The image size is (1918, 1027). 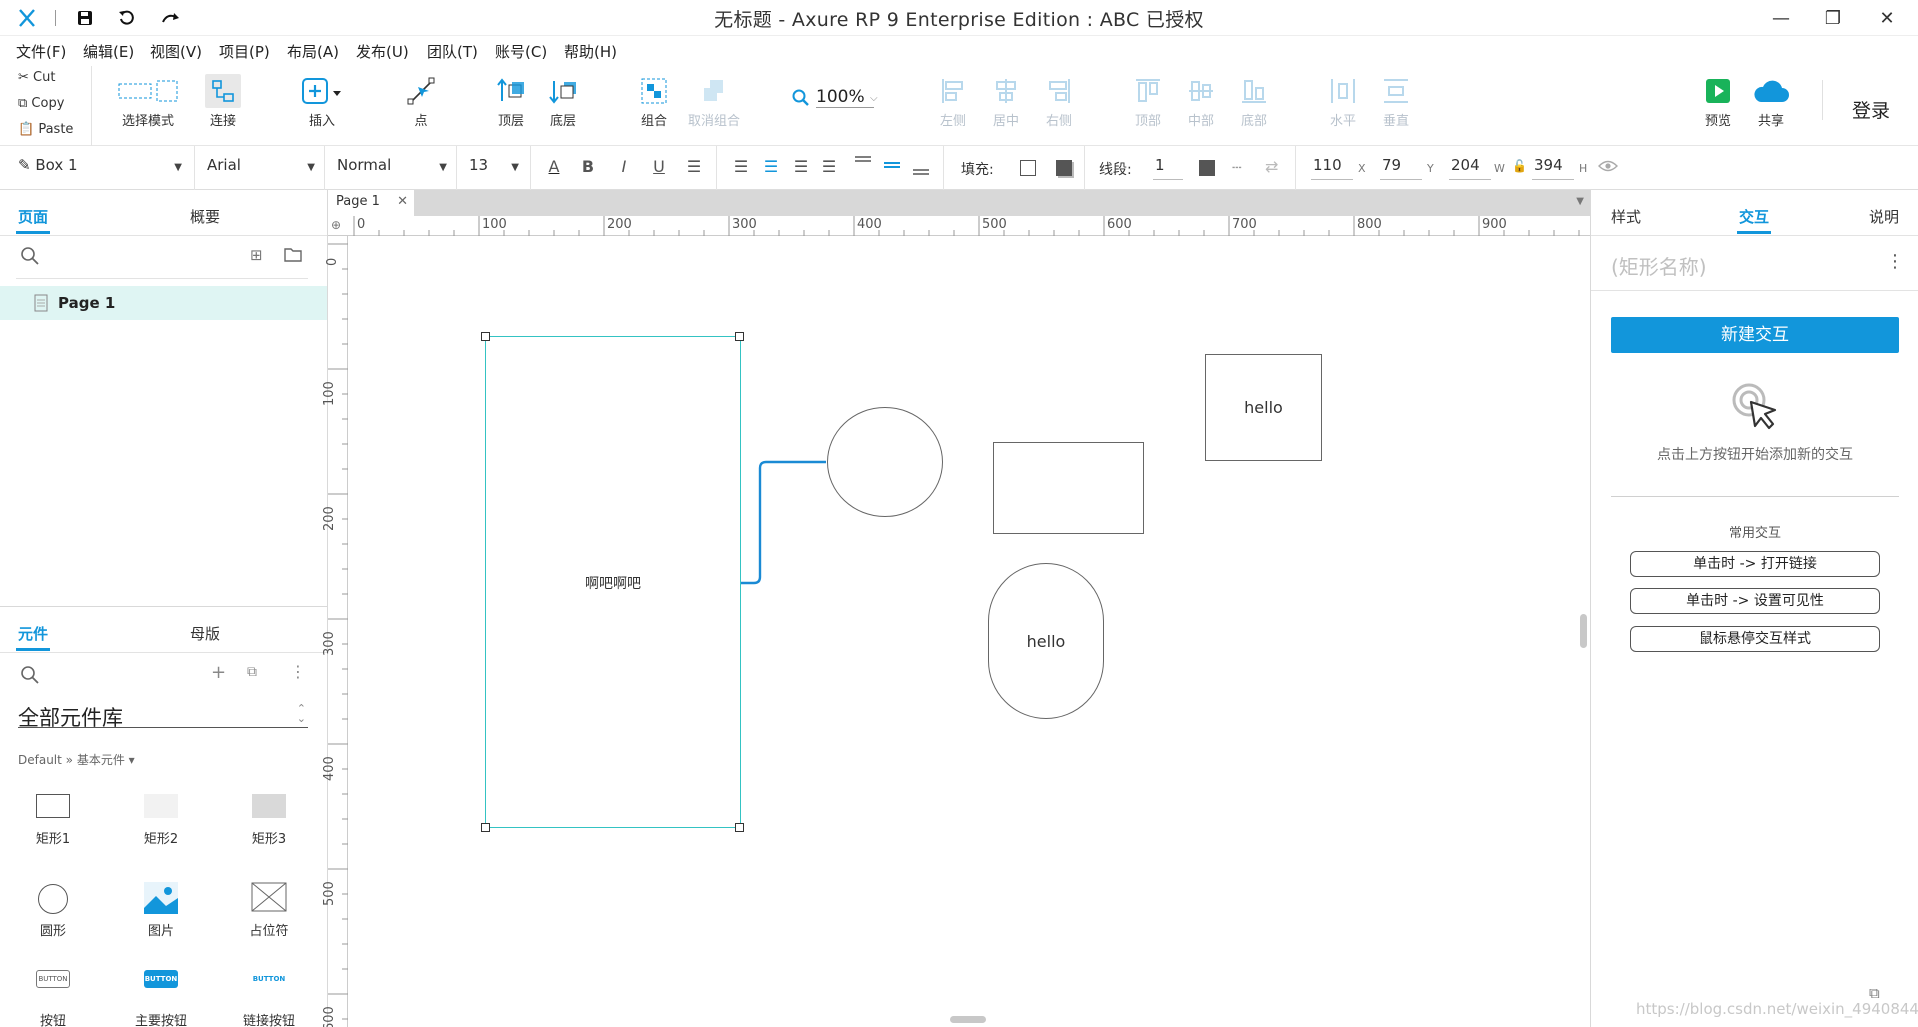 What do you see at coordinates (1396, 101) in the screenshot?
I see `distribute-vertical-button: 垂直` at bounding box center [1396, 101].